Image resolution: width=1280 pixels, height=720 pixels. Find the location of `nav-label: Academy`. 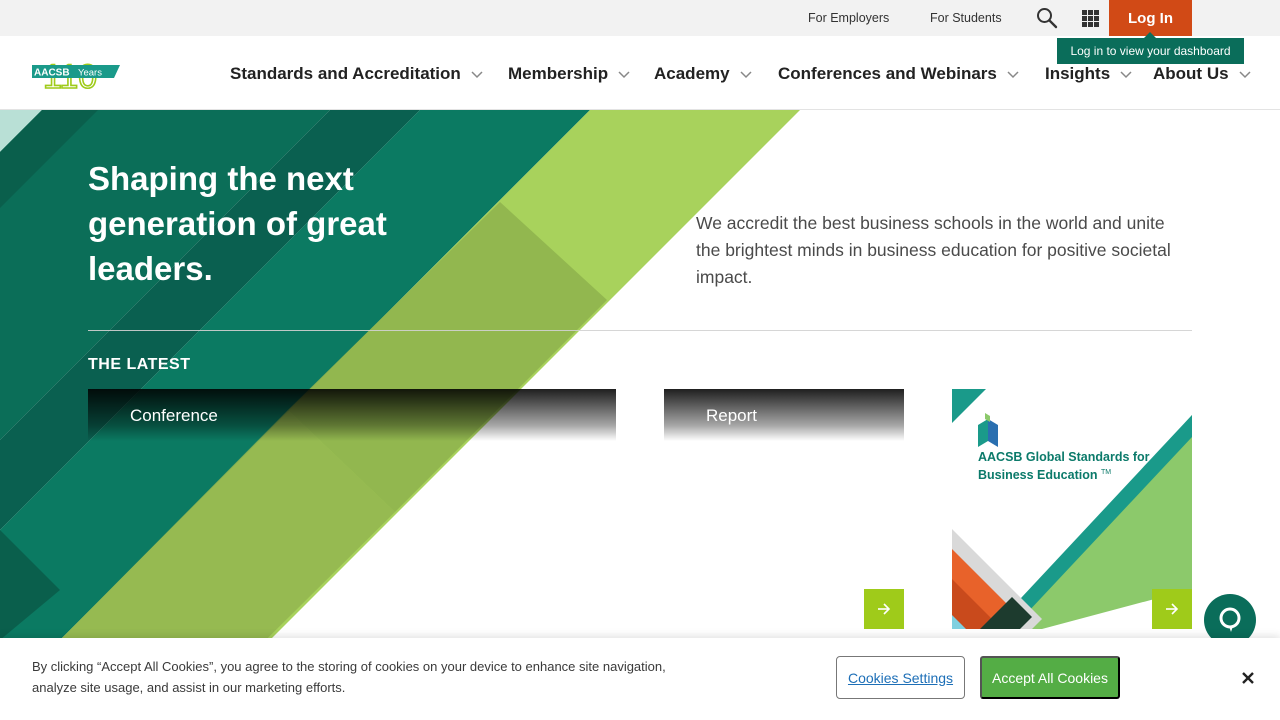

nav-label: Academy is located at coordinates (692, 73).